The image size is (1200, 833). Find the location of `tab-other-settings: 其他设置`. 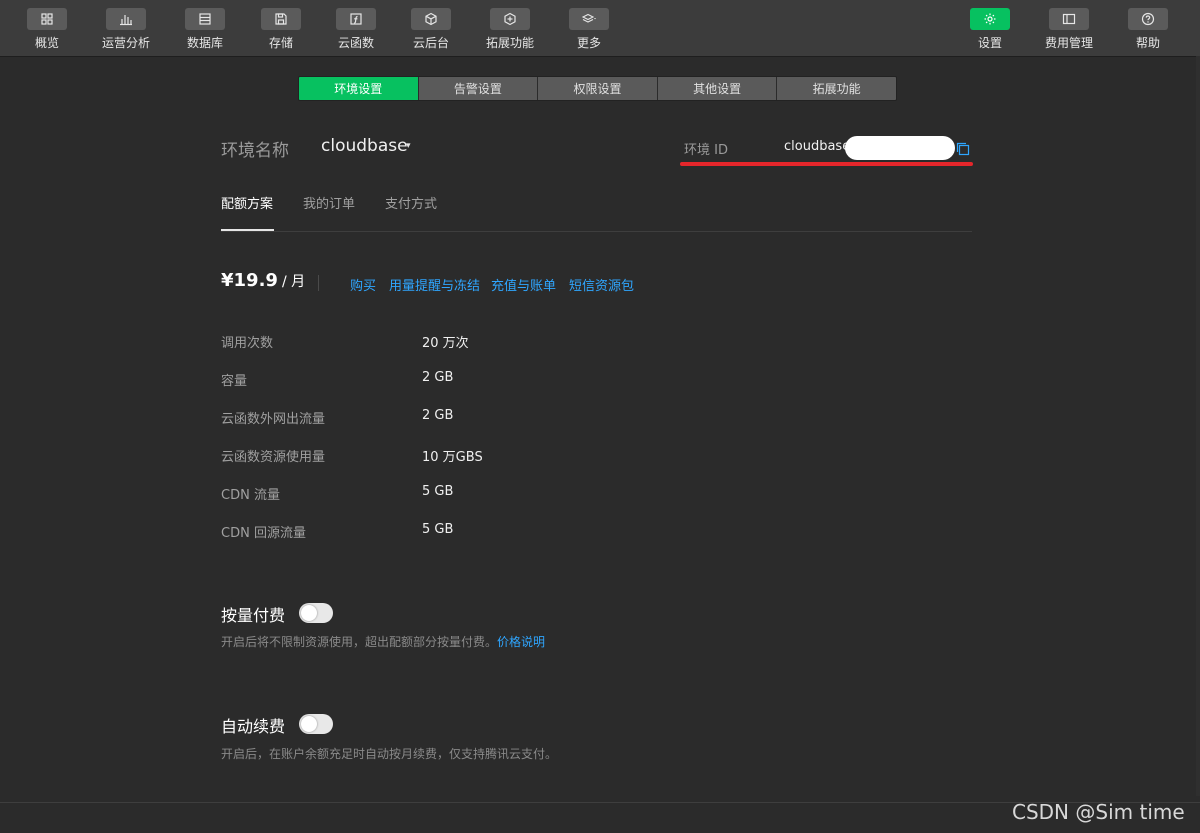

tab-other-settings: 其他设置 is located at coordinates (717, 88).